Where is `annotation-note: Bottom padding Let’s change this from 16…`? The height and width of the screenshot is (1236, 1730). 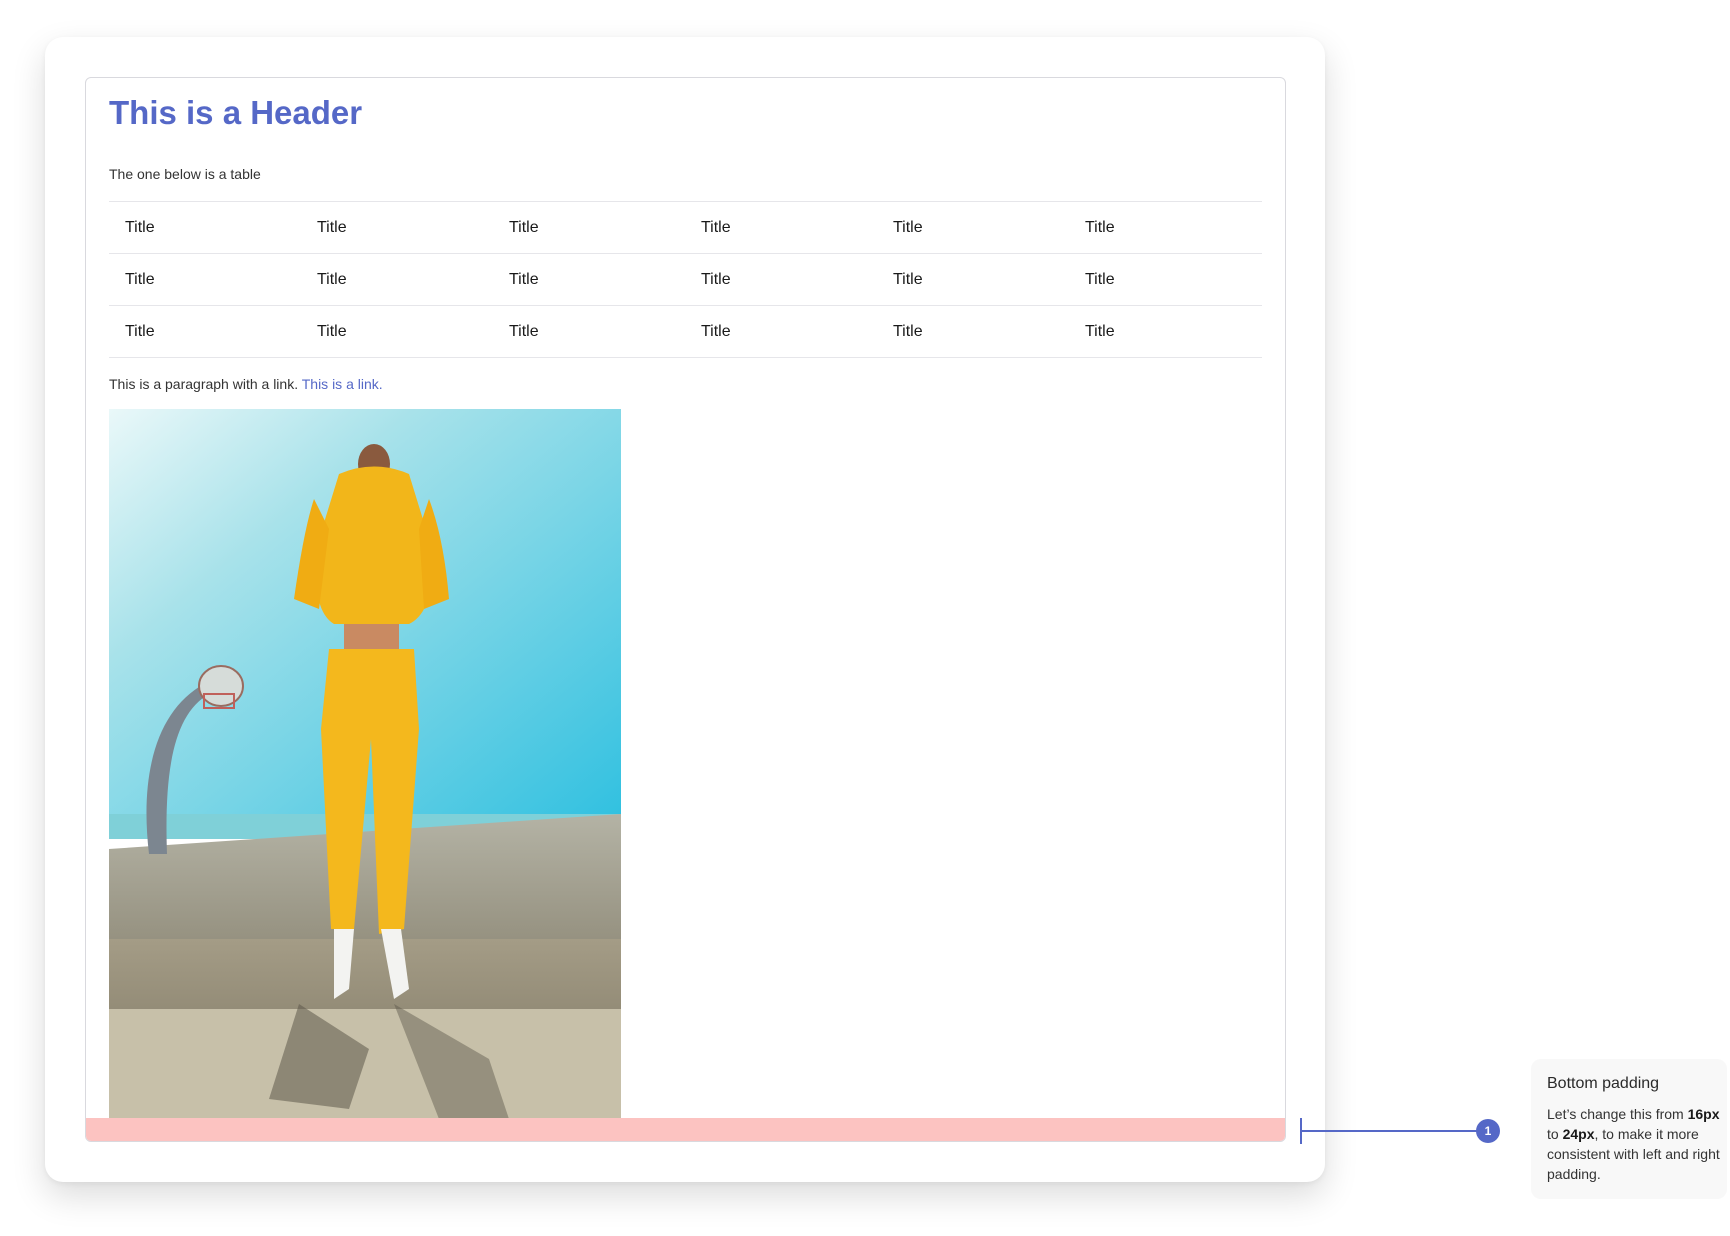
annotation-note: Bottom padding Let’s change this from 16… is located at coordinates (1629, 1129).